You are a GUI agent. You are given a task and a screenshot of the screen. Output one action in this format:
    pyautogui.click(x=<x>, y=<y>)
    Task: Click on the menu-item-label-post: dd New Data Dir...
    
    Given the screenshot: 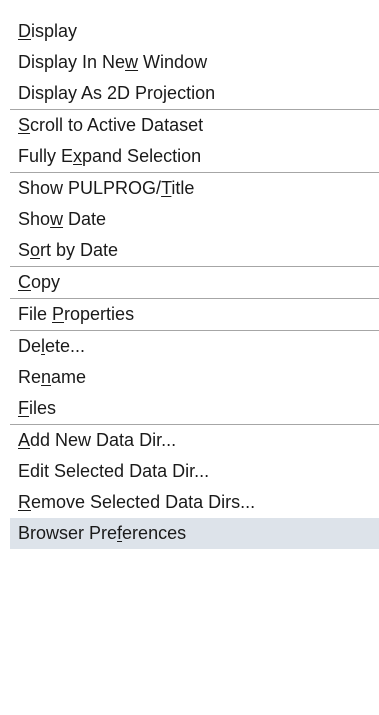 What is the action you would take?
    pyautogui.click(x=103, y=440)
    